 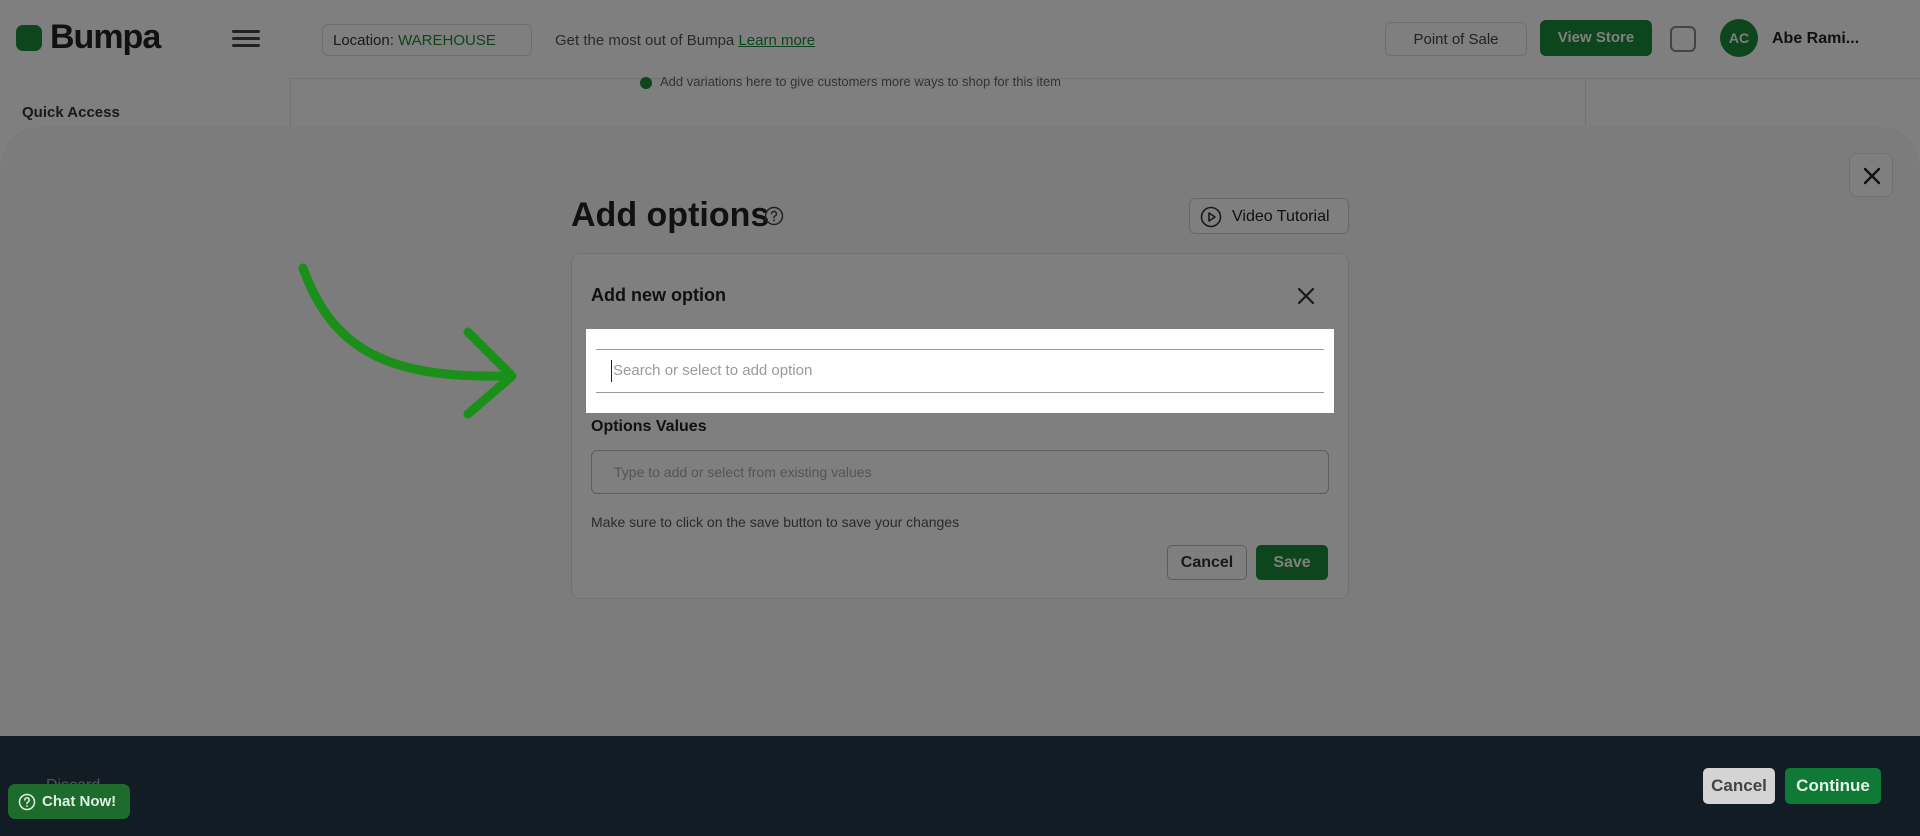 What do you see at coordinates (960, 371) in the screenshot?
I see `option-search-input: Search or select to add option` at bounding box center [960, 371].